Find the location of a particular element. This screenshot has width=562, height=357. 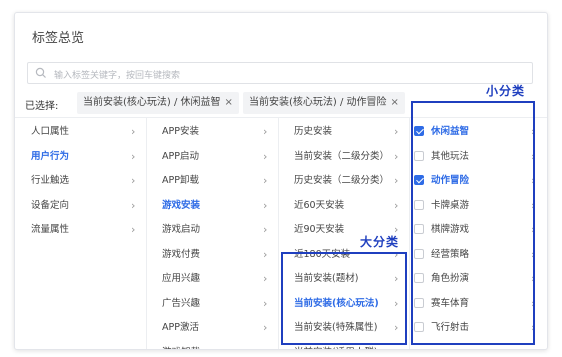

list-item: APP卸载 › is located at coordinates (212, 181).